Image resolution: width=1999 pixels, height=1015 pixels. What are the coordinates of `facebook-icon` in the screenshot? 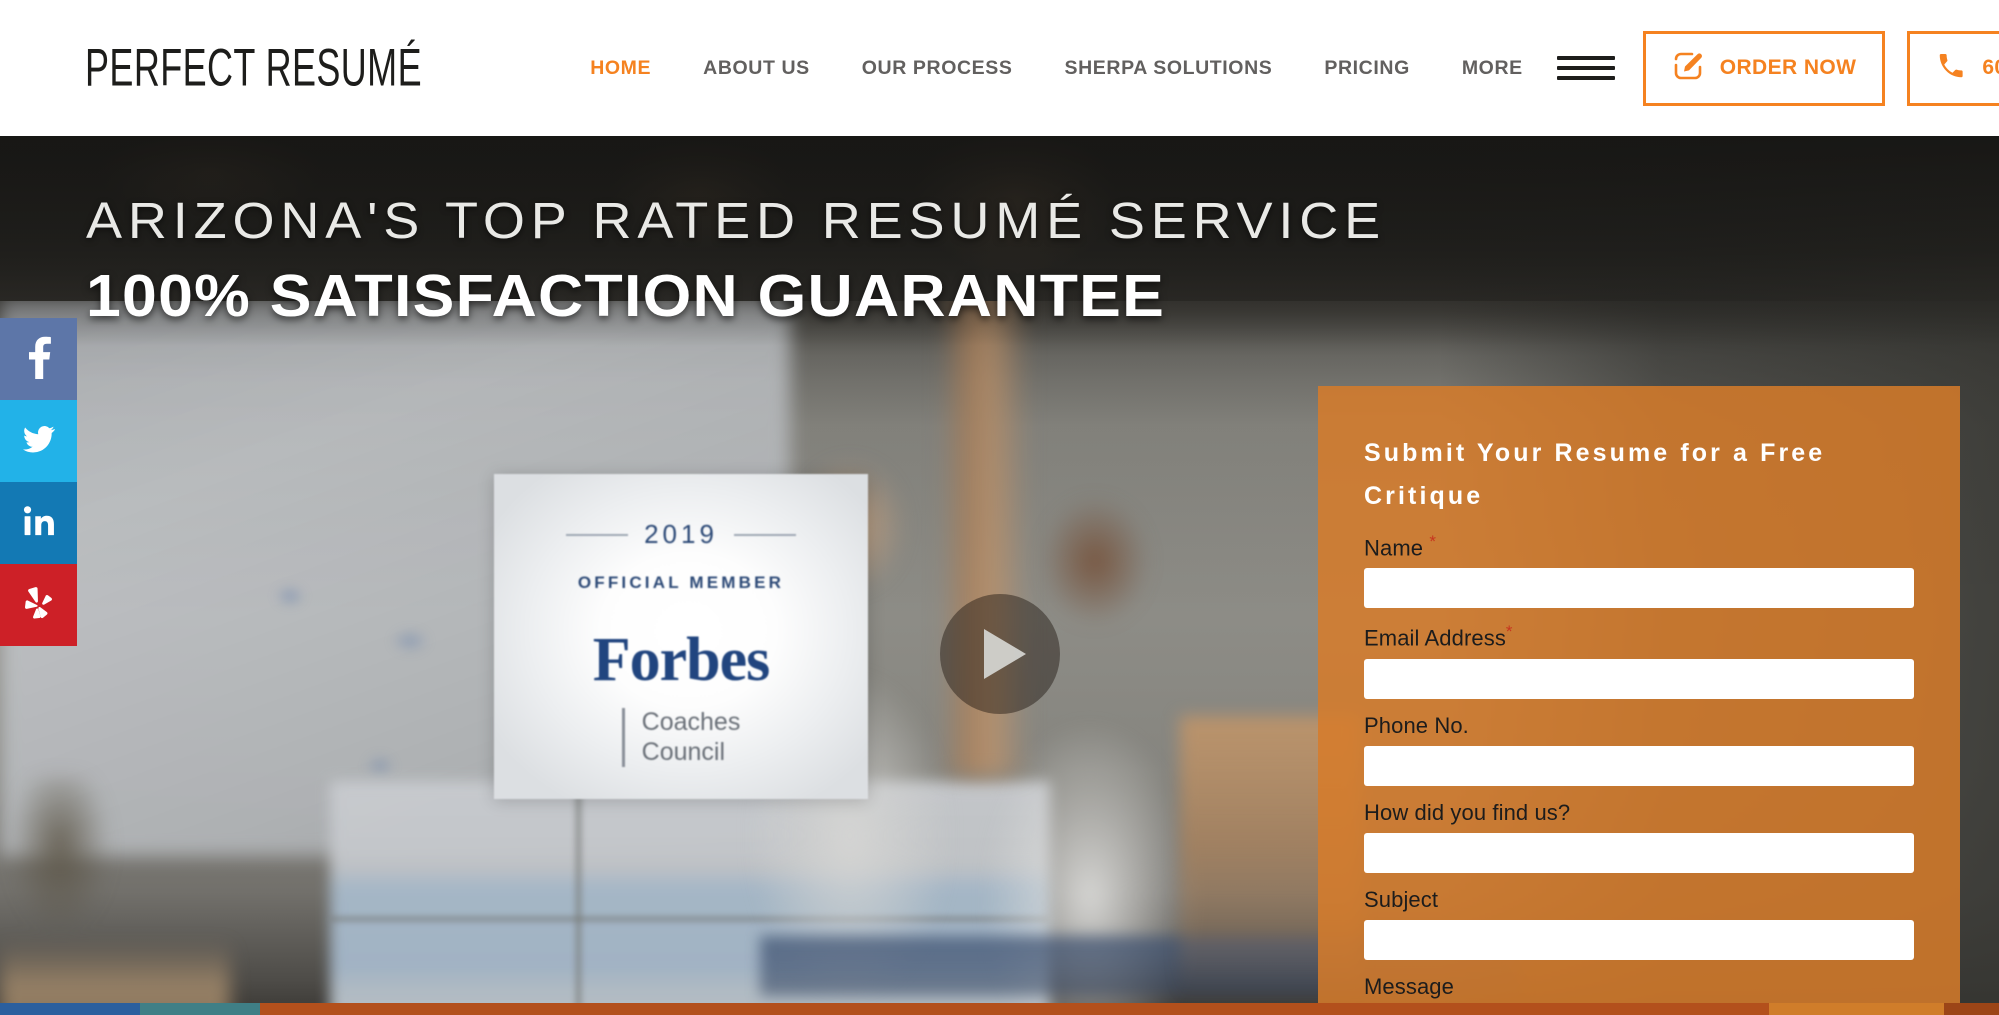 It's located at (39, 359).